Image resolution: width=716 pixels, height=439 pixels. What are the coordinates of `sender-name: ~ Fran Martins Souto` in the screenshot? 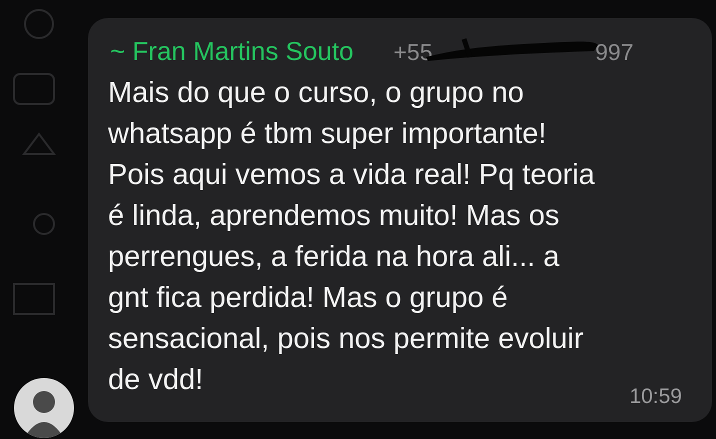 It's located at (232, 51).